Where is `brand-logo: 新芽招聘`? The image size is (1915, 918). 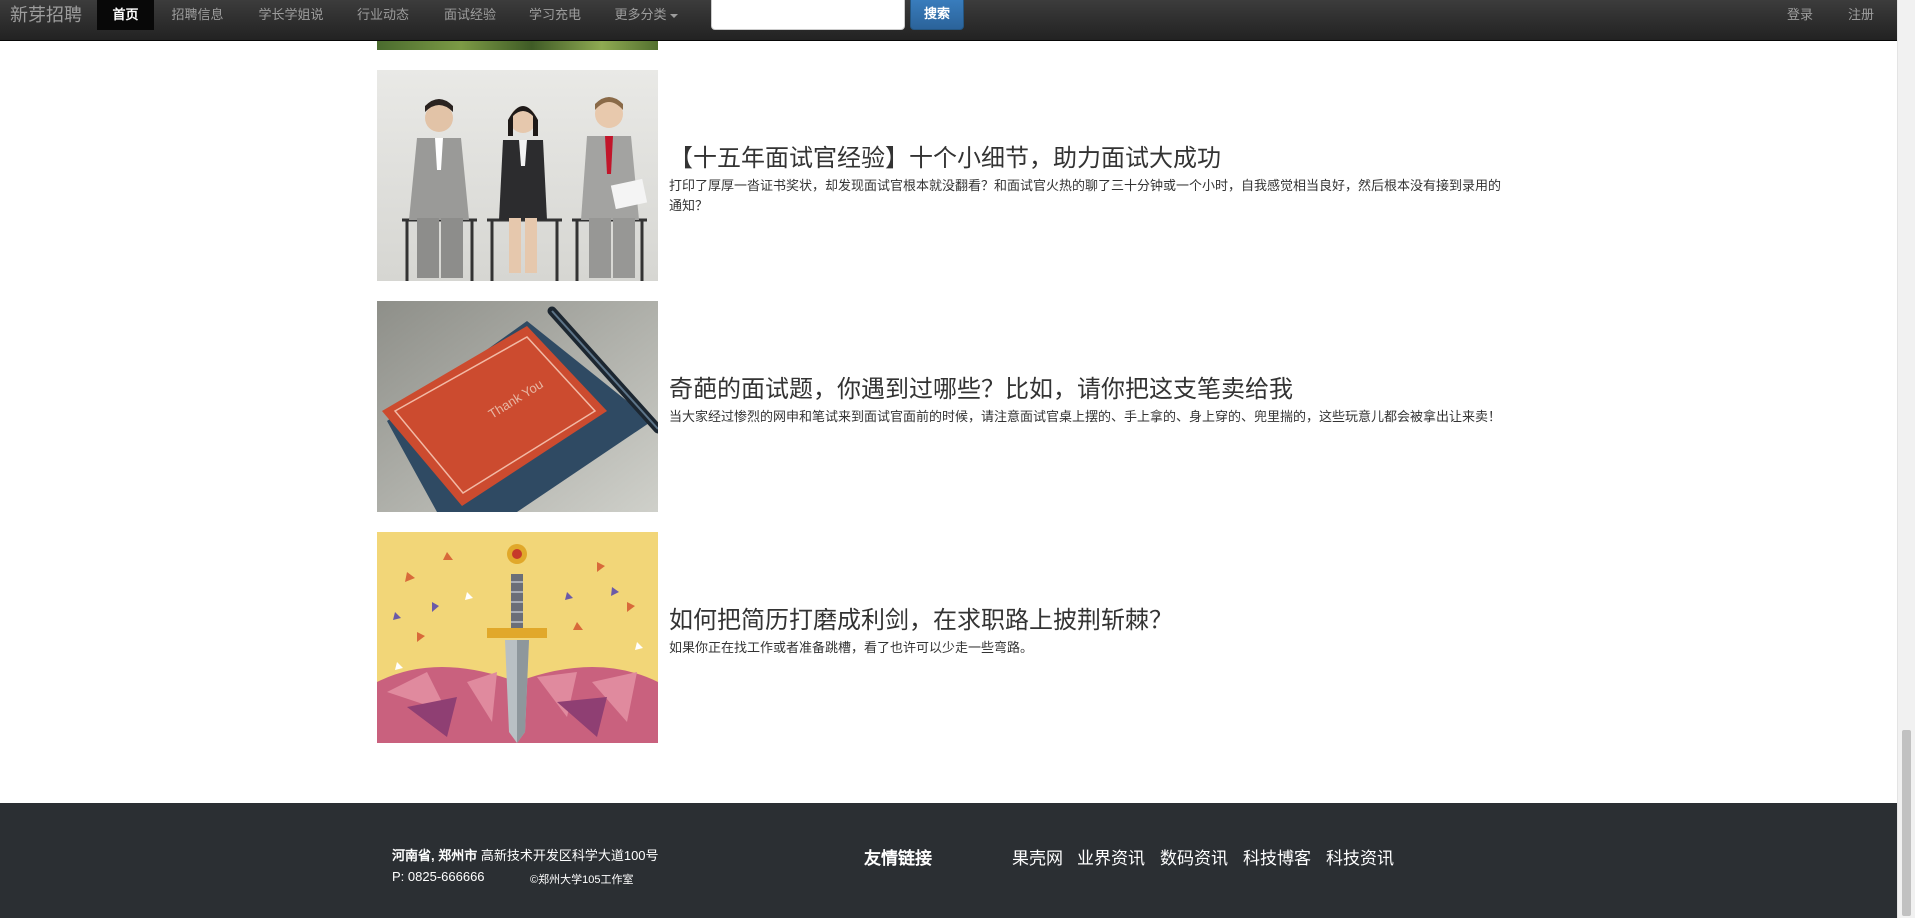 brand-logo: 新芽招聘 is located at coordinates (46, 15).